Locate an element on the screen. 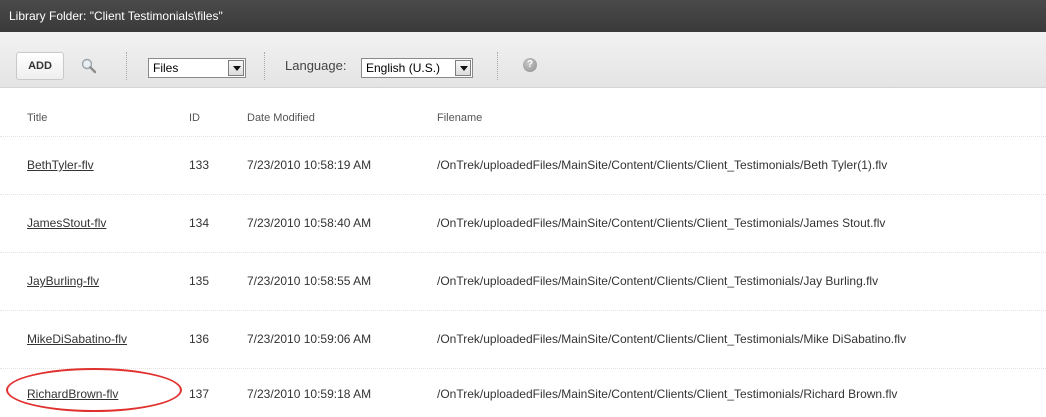 The height and width of the screenshot is (417, 1046). row-date: 7/23/2010 10:58:55 AM is located at coordinates (309, 281).